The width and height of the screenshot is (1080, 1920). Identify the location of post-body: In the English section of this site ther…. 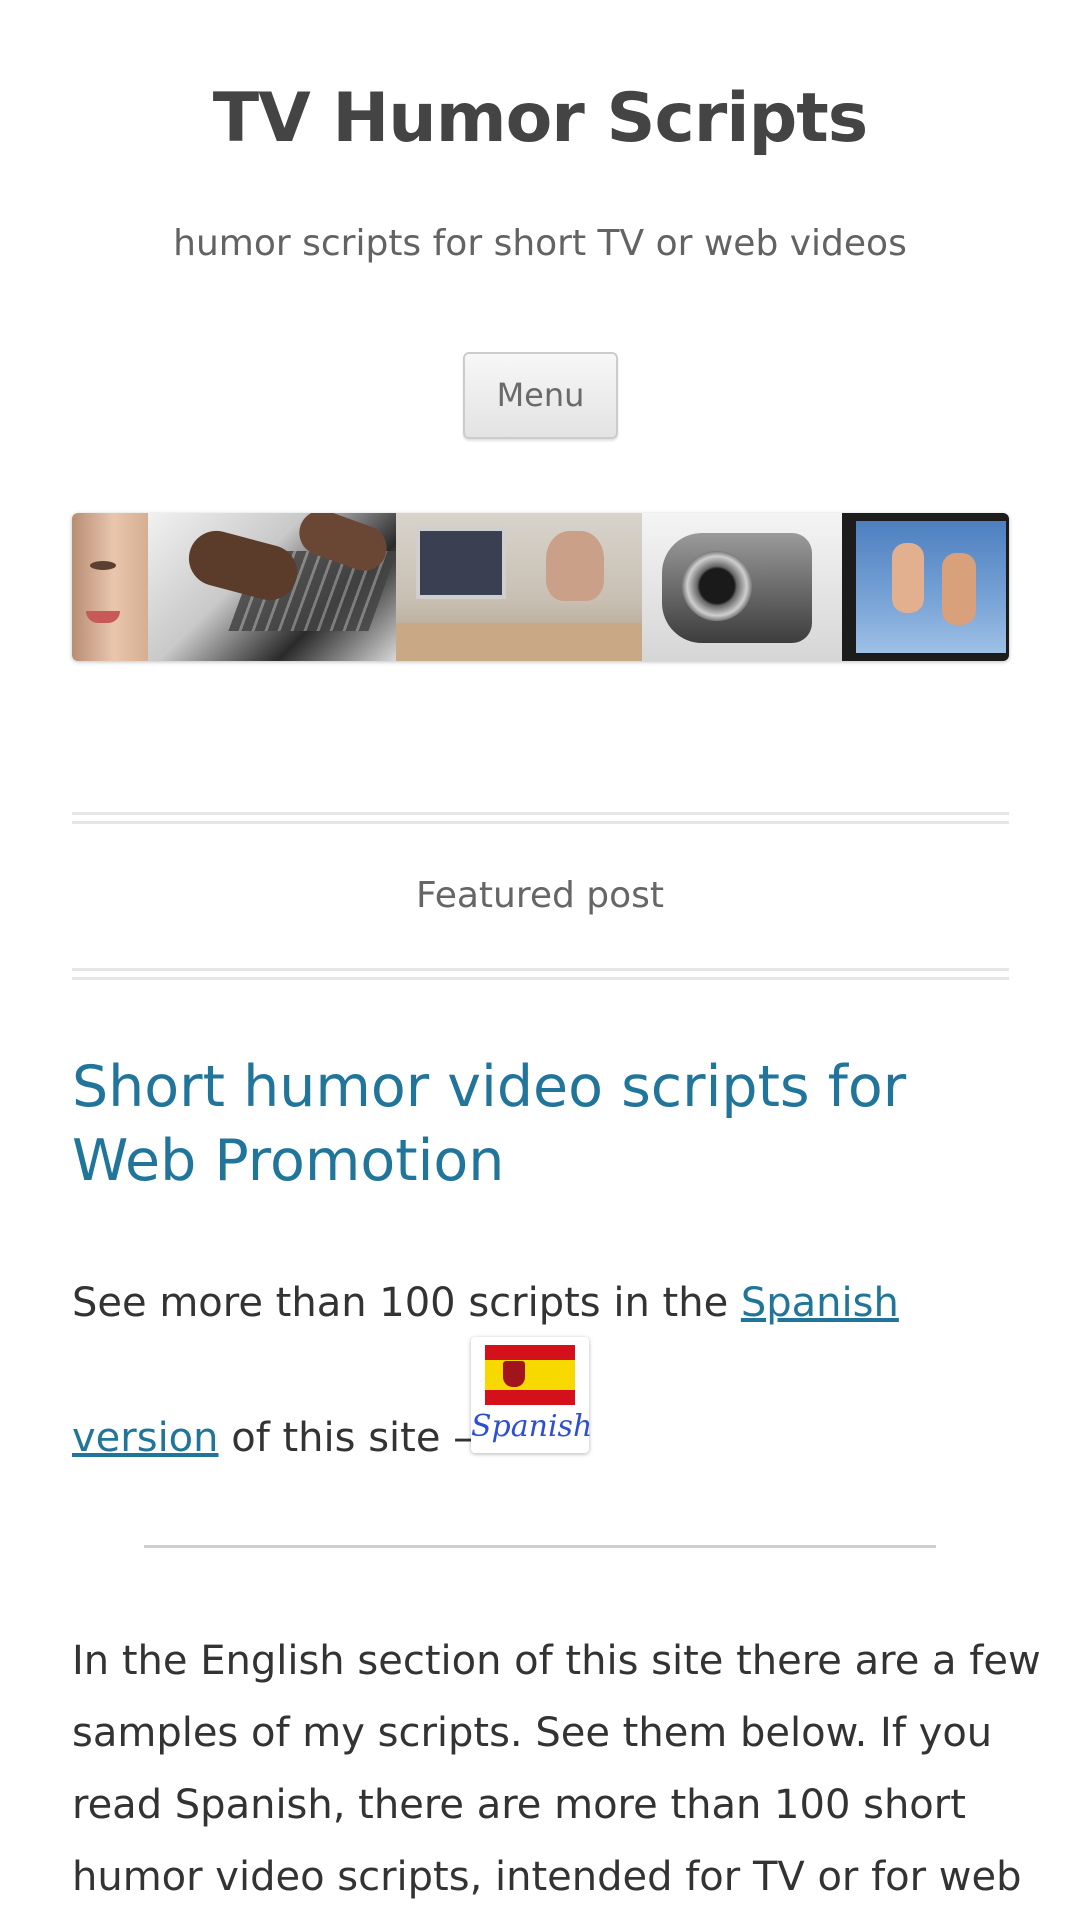
(556, 1769).